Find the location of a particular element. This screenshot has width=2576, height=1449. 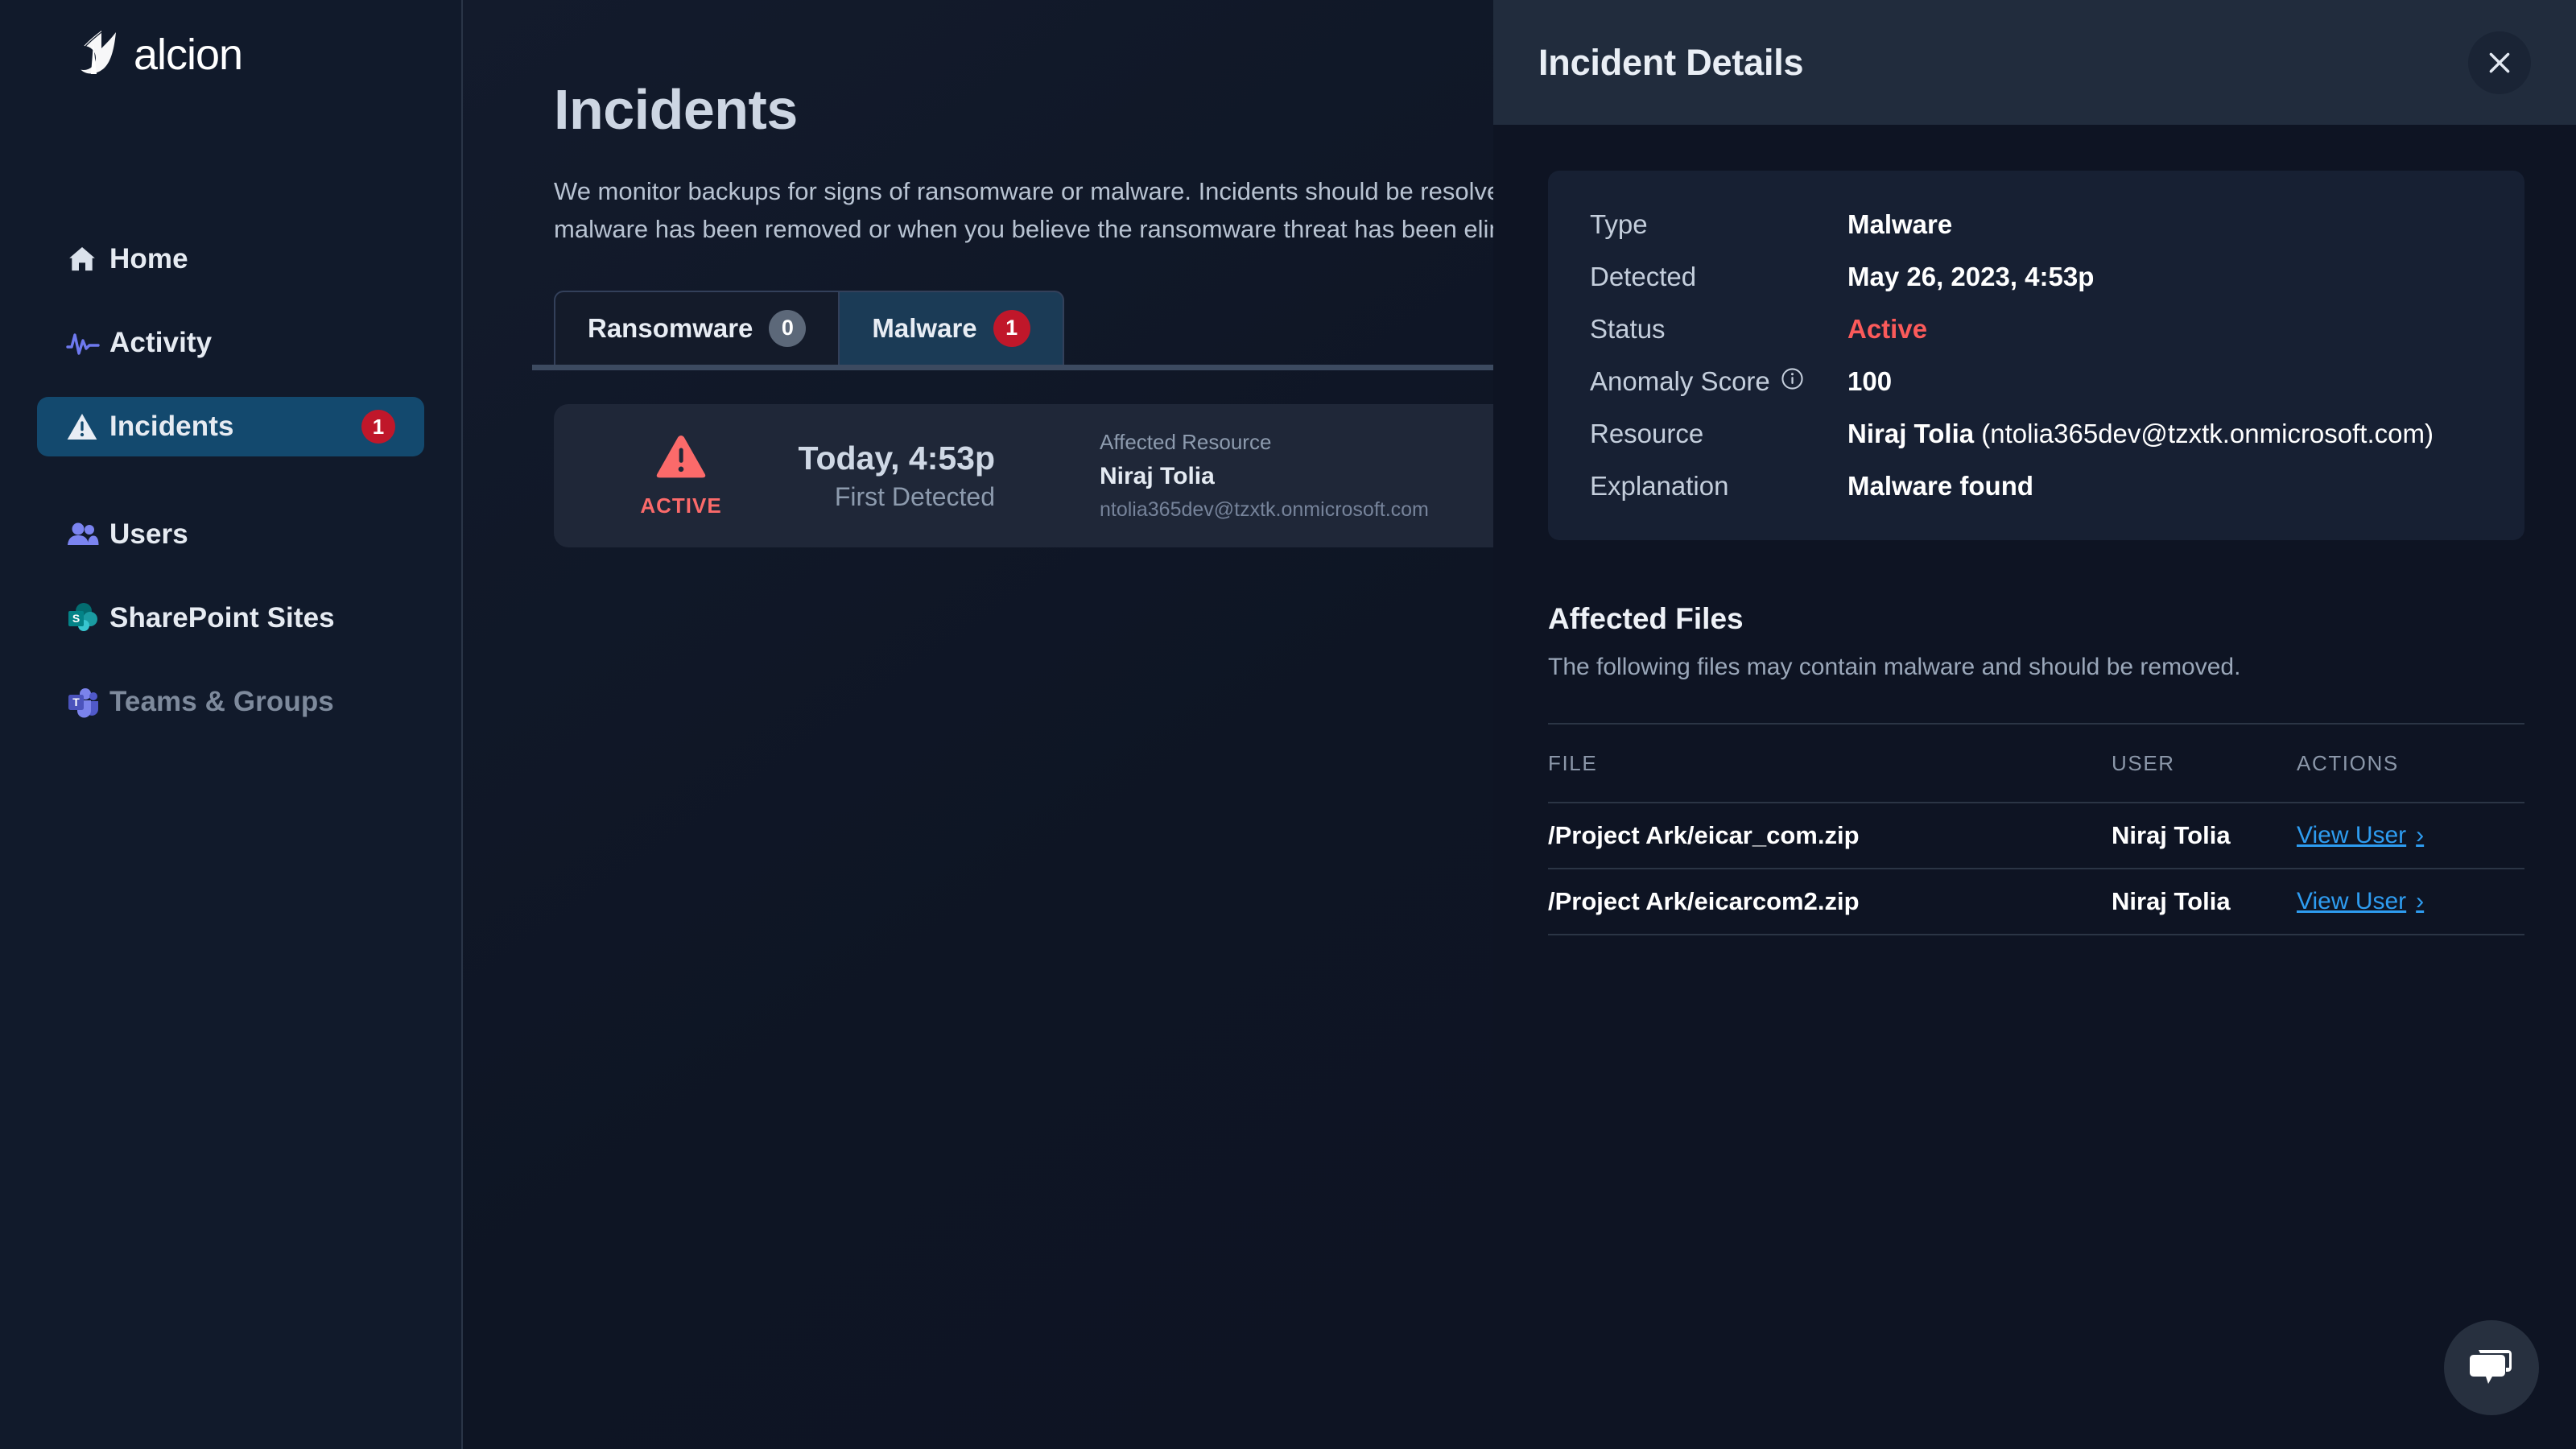

affected-files-title: Affected Files is located at coordinates (1646, 618).